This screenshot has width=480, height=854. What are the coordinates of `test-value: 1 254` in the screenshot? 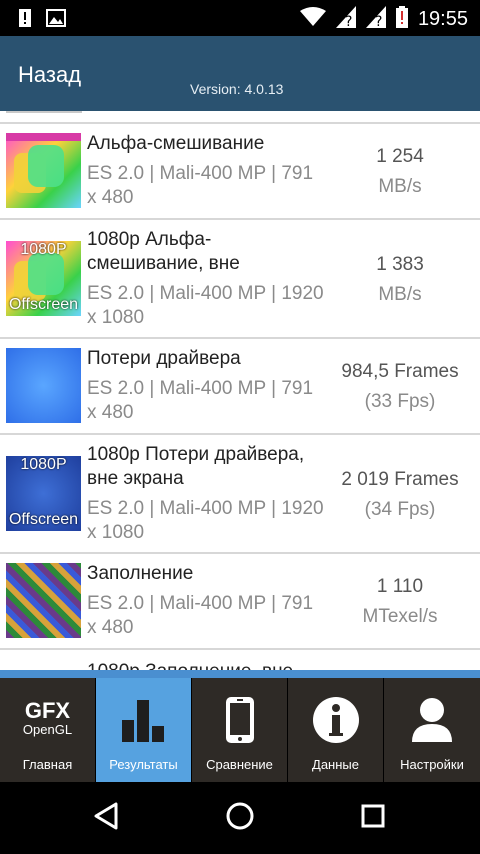 It's located at (400, 156).